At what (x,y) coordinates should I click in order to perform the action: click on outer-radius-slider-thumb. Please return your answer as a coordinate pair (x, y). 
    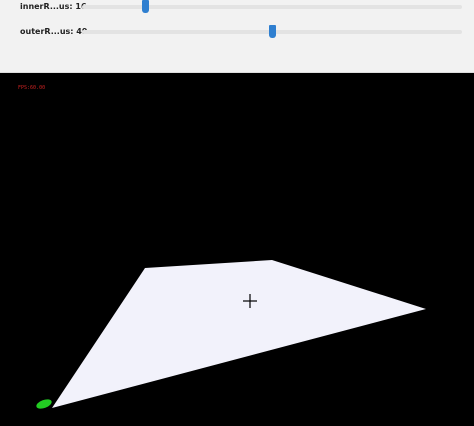
    Looking at the image, I should click on (272, 31).